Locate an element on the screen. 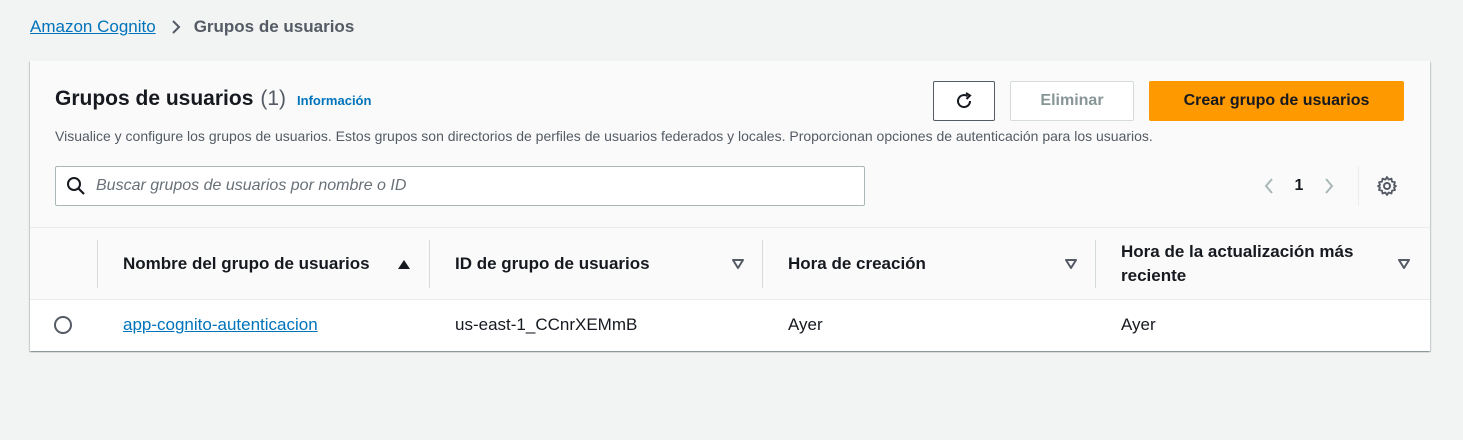  next-page-button is located at coordinates (1329, 186).